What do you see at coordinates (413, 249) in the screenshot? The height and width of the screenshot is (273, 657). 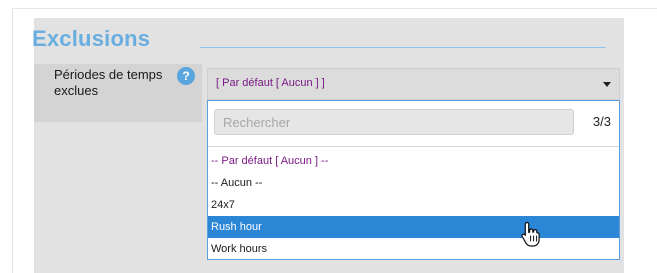 I see `option-work-hours: Work hours` at bounding box center [413, 249].